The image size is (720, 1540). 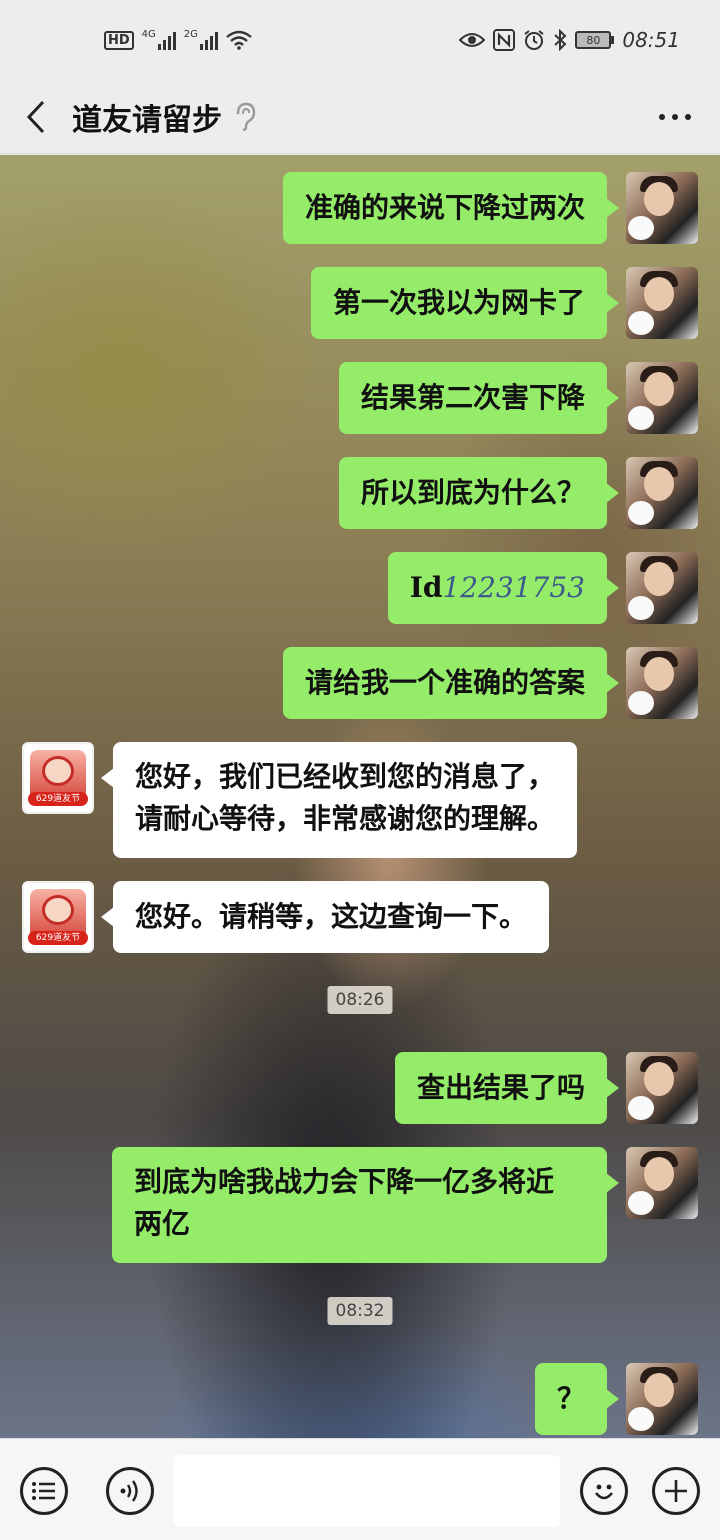 I want to click on my-message-bubble: 第一次我以为网卡了, so click(x=465, y=303).